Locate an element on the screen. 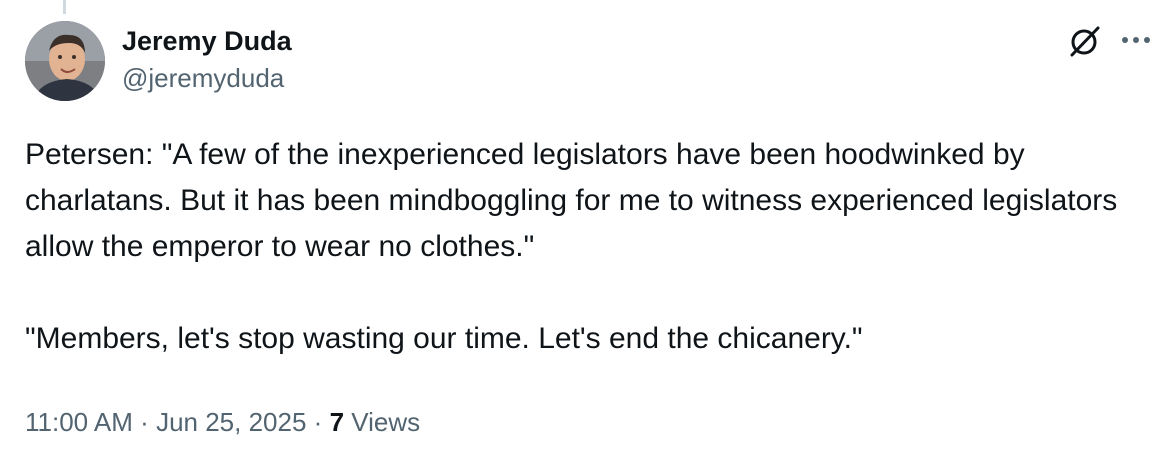  tweet-metadata: 11:00 AM · Jun 25, 2025 · 7 Views is located at coordinates (222, 422).